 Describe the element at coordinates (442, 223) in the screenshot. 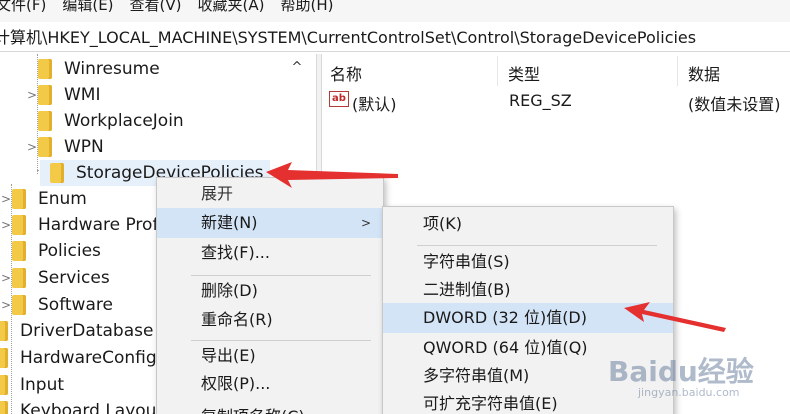

I see `menu-item-label: 项(K)` at that location.